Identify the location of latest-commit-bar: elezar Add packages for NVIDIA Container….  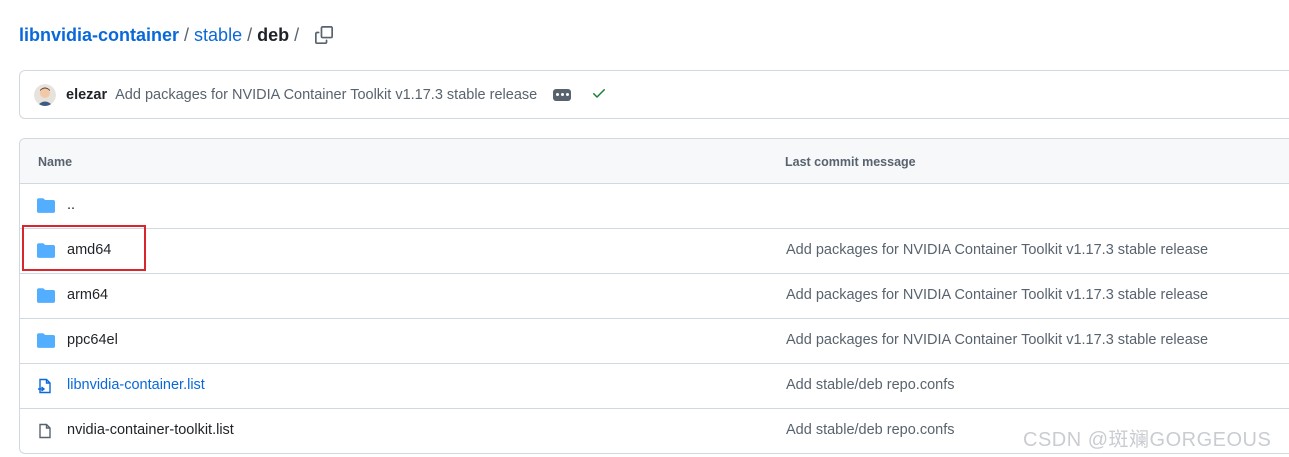
(654, 94).